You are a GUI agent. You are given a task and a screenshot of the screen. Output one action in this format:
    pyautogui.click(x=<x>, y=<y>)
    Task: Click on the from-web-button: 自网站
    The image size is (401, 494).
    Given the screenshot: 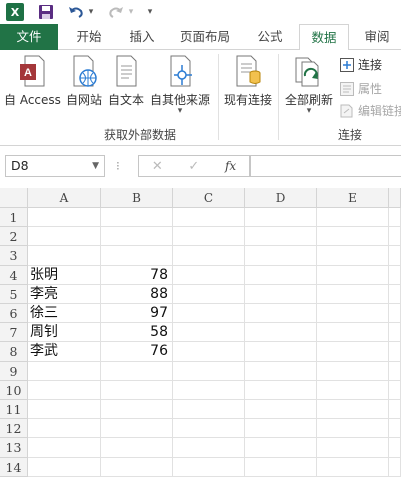 What is the action you would take?
    pyautogui.click(x=84, y=81)
    